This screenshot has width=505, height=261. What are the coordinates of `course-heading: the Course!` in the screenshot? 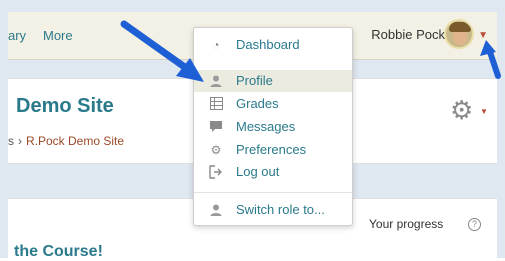 It's located at (58, 251).